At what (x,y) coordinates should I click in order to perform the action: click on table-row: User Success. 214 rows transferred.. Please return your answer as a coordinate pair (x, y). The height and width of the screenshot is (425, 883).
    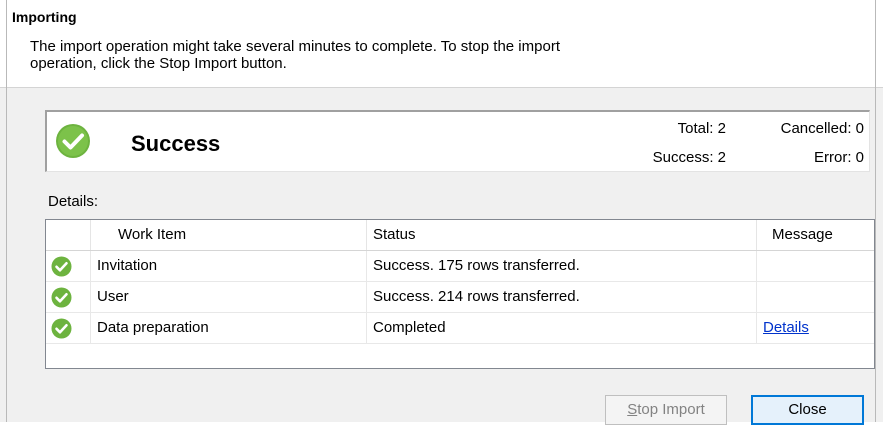
    Looking at the image, I should click on (460, 297).